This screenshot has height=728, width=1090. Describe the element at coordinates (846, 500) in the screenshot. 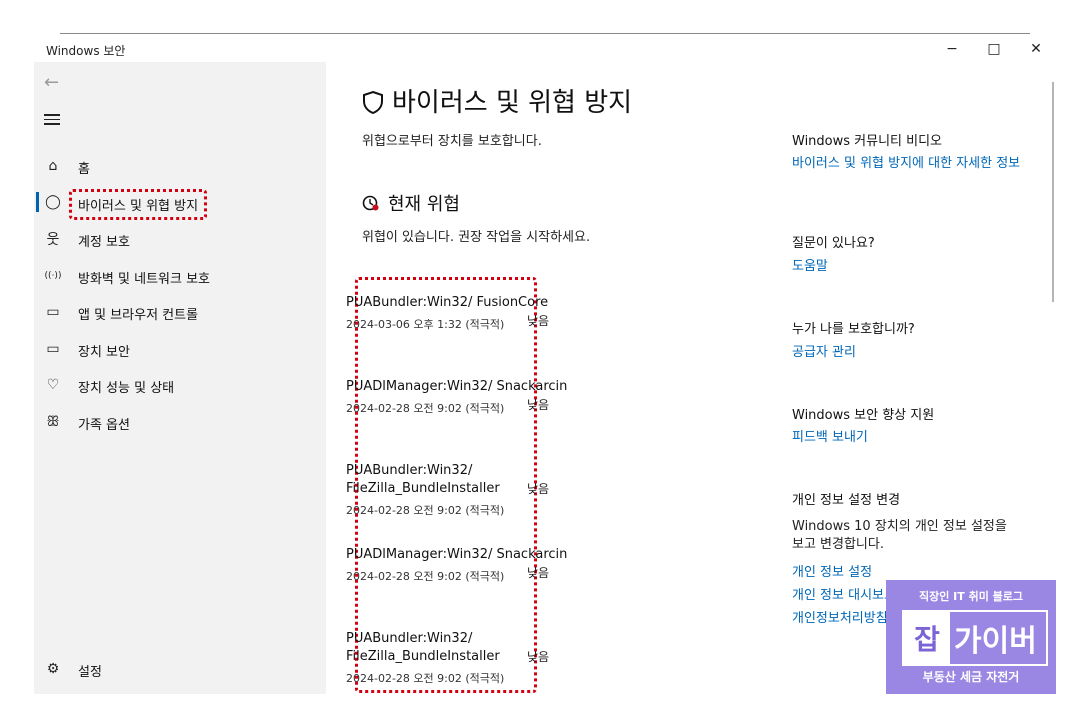

I see `privacy-heading: 개인 정보 설정 변경` at that location.